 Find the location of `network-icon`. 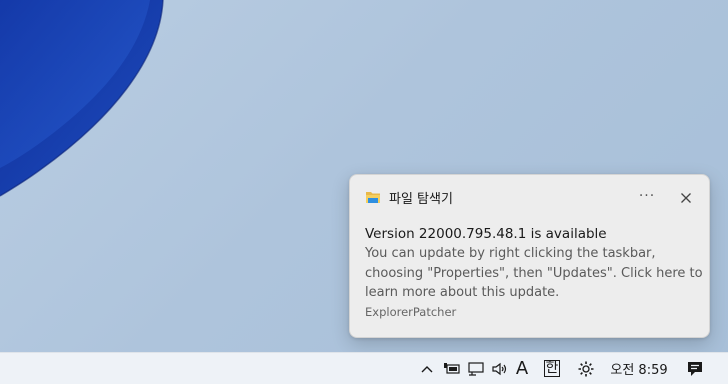

network-icon is located at coordinates (476, 368).